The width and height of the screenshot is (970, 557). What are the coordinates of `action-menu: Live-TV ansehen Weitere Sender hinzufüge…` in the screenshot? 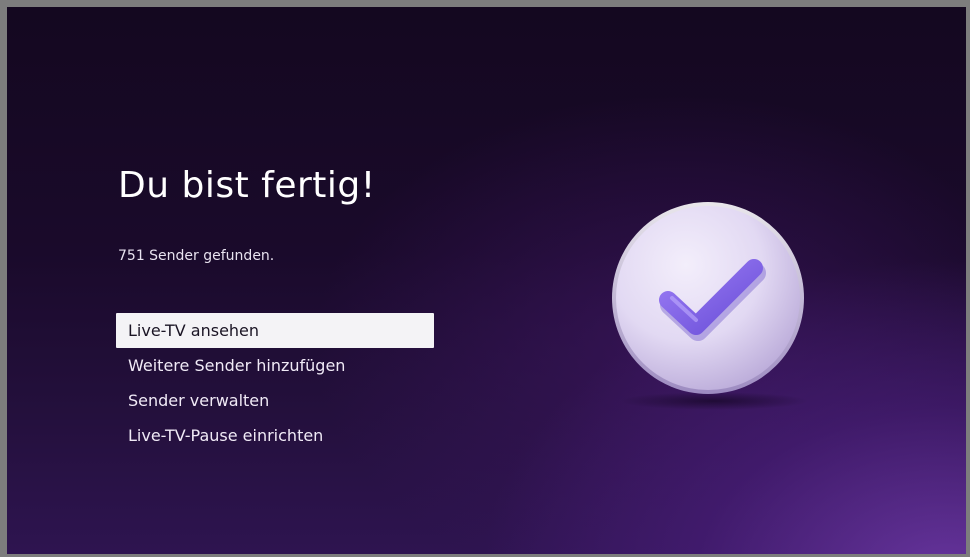 It's located at (275, 383).